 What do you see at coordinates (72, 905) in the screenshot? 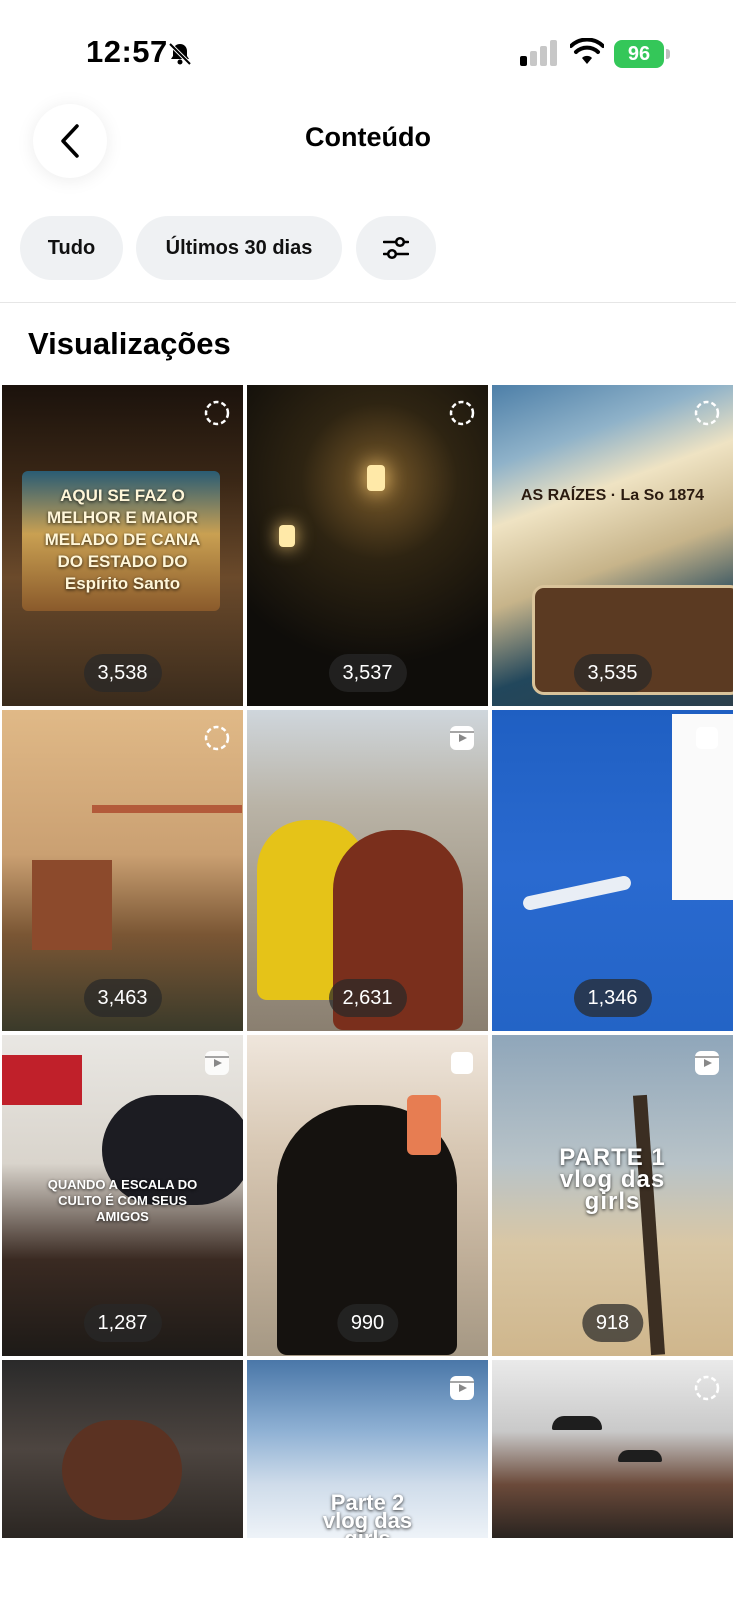
I see `stove-graphic` at bounding box center [72, 905].